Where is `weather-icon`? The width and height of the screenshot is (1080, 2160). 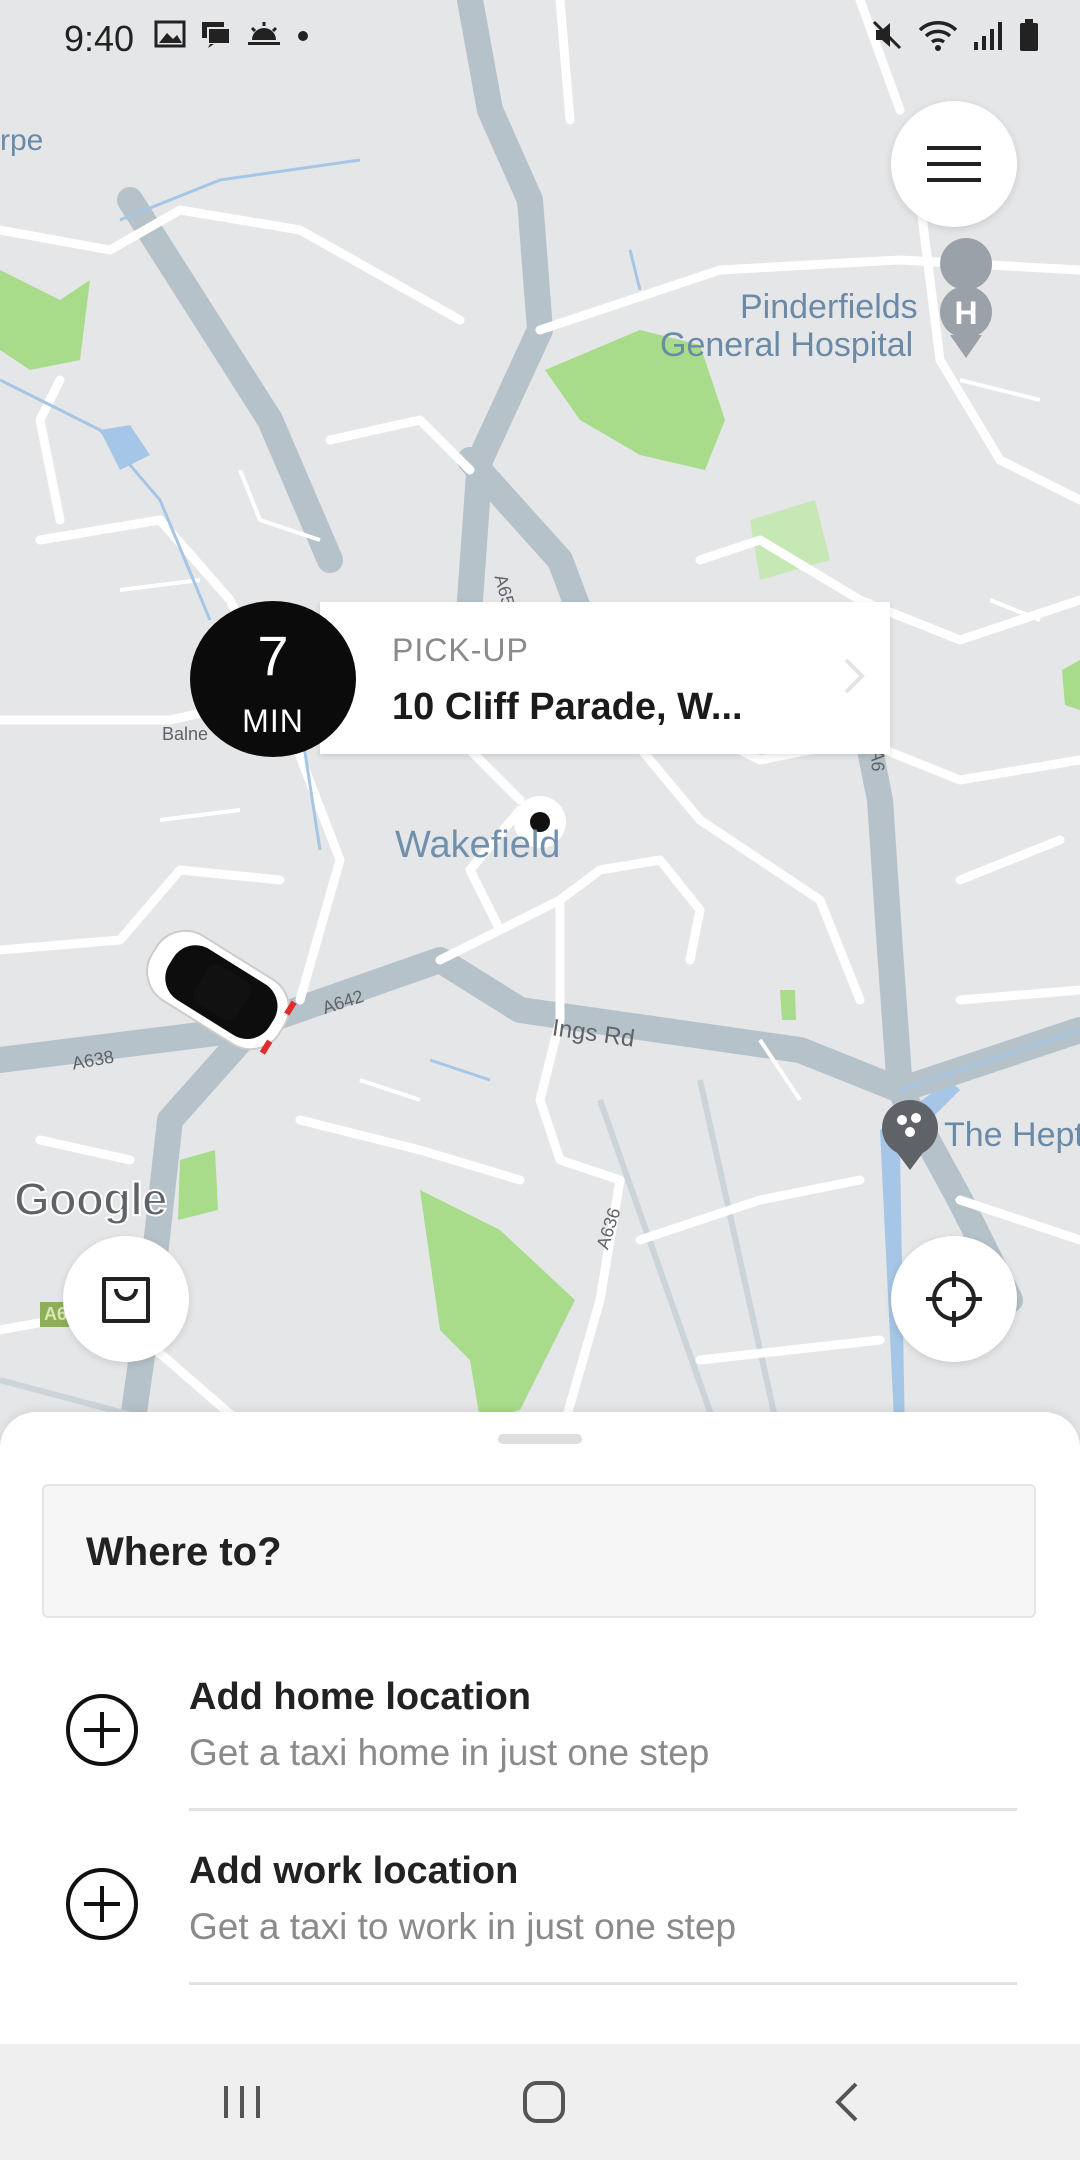
weather-icon is located at coordinates (264, 33).